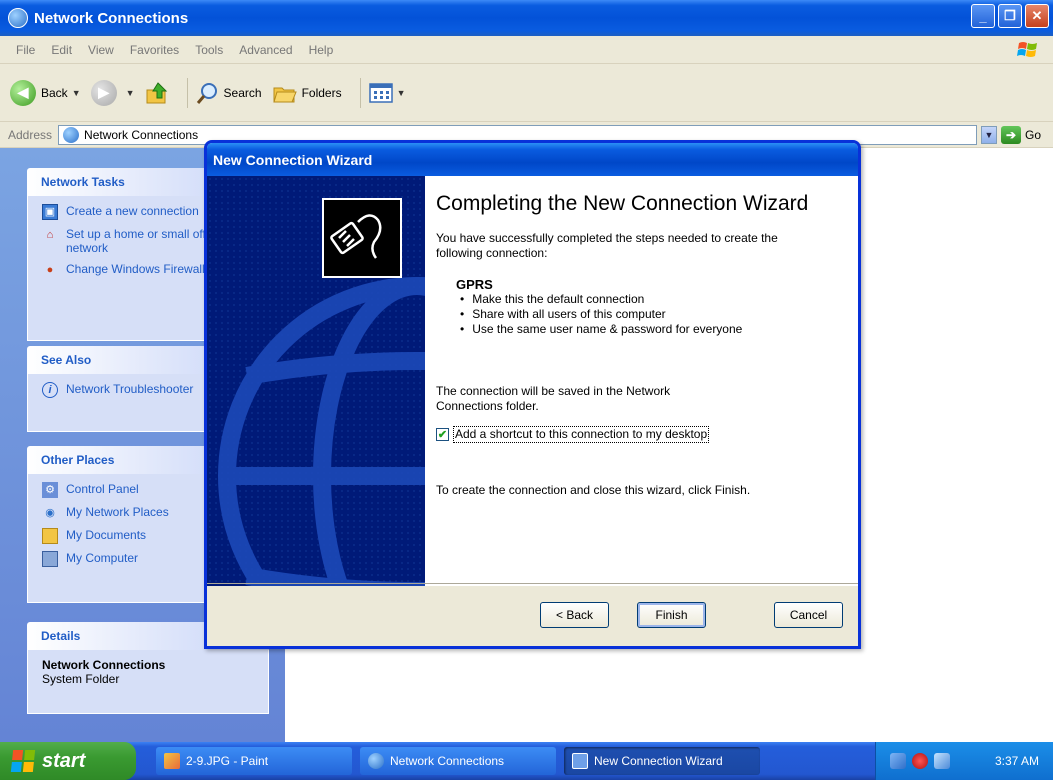  I want to click on details-subtitle: System Folder, so click(81, 679).